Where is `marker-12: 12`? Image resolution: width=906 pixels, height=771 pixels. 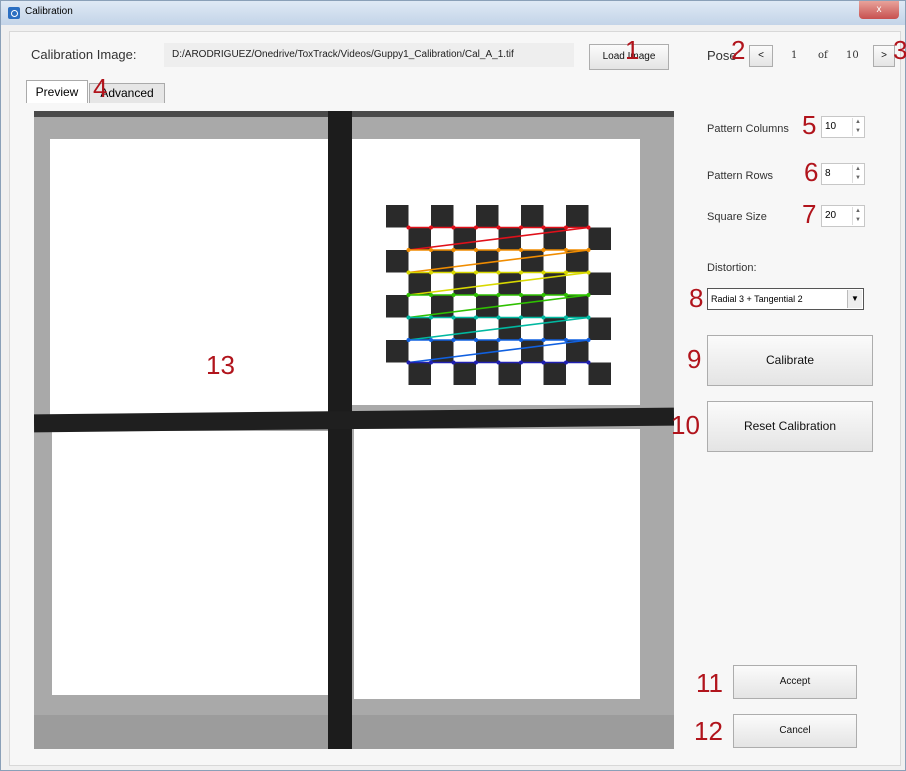
marker-12: 12 is located at coordinates (708, 731).